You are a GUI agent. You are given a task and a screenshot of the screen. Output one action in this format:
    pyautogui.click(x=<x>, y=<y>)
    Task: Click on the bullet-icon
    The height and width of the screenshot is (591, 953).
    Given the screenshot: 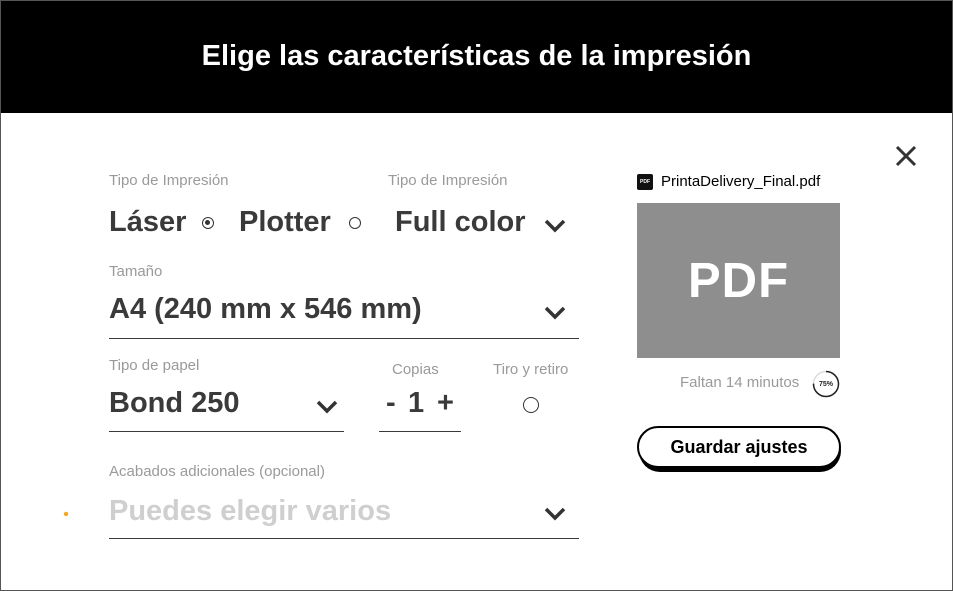 What is the action you would take?
    pyautogui.click(x=66, y=514)
    